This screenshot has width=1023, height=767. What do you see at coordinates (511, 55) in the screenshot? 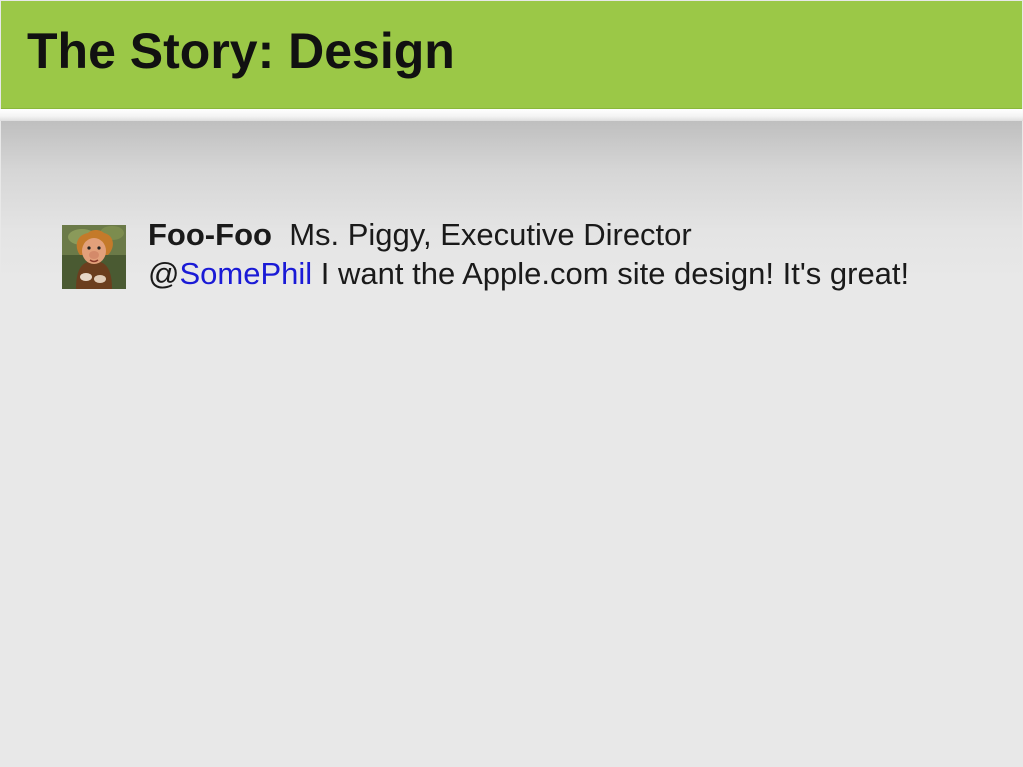
I see `title-bar: The Story: Design` at bounding box center [511, 55].